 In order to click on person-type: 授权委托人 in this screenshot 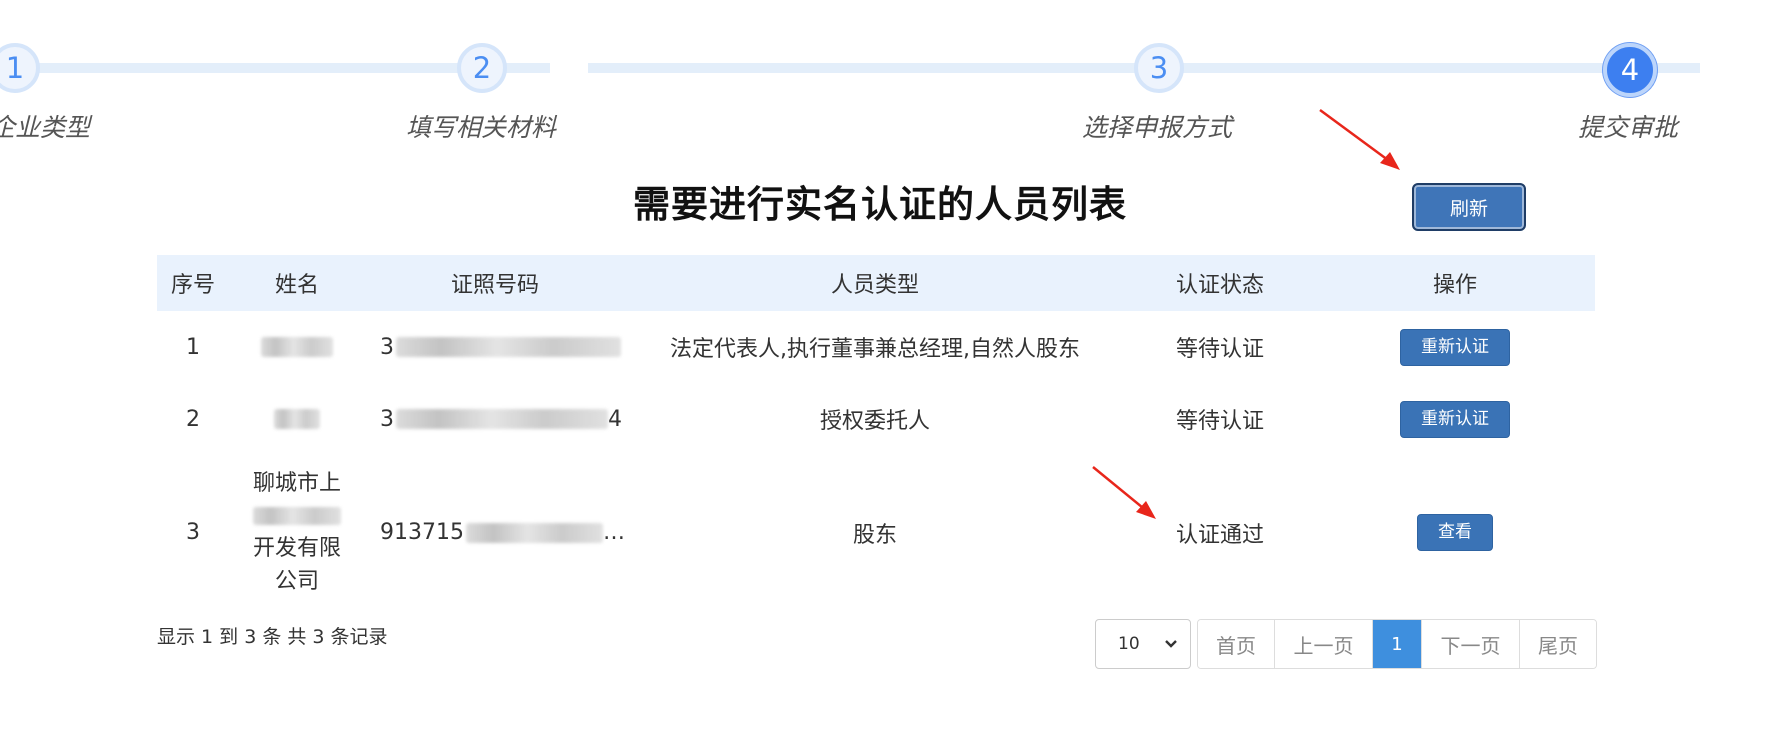, I will do `click(874, 421)`.